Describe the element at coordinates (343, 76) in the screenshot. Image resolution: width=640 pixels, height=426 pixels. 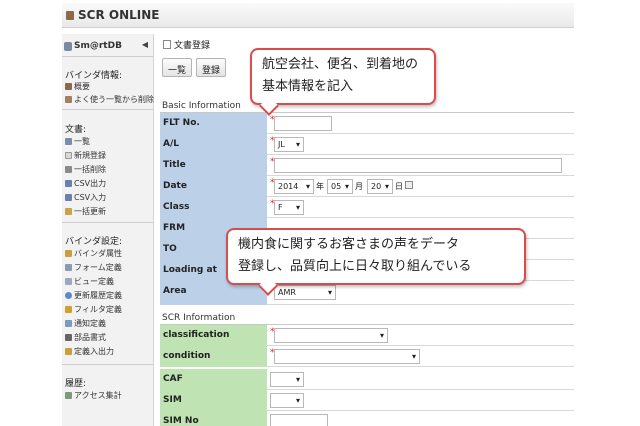
I see `callout-basic-info: 航空会社、便名、到着地の 基本情報を記入` at that location.